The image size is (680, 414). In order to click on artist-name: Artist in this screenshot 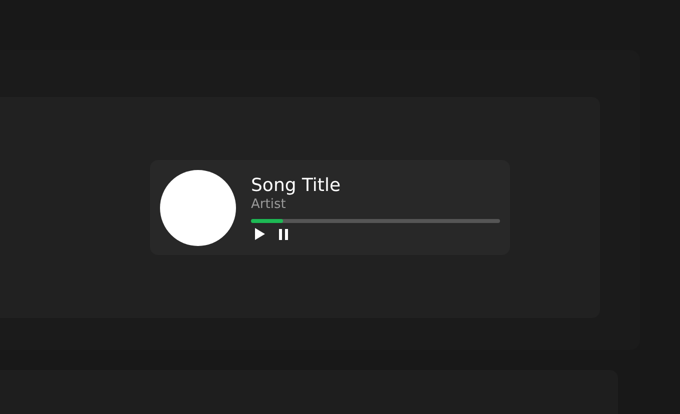, I will do `click(269, 204)`.